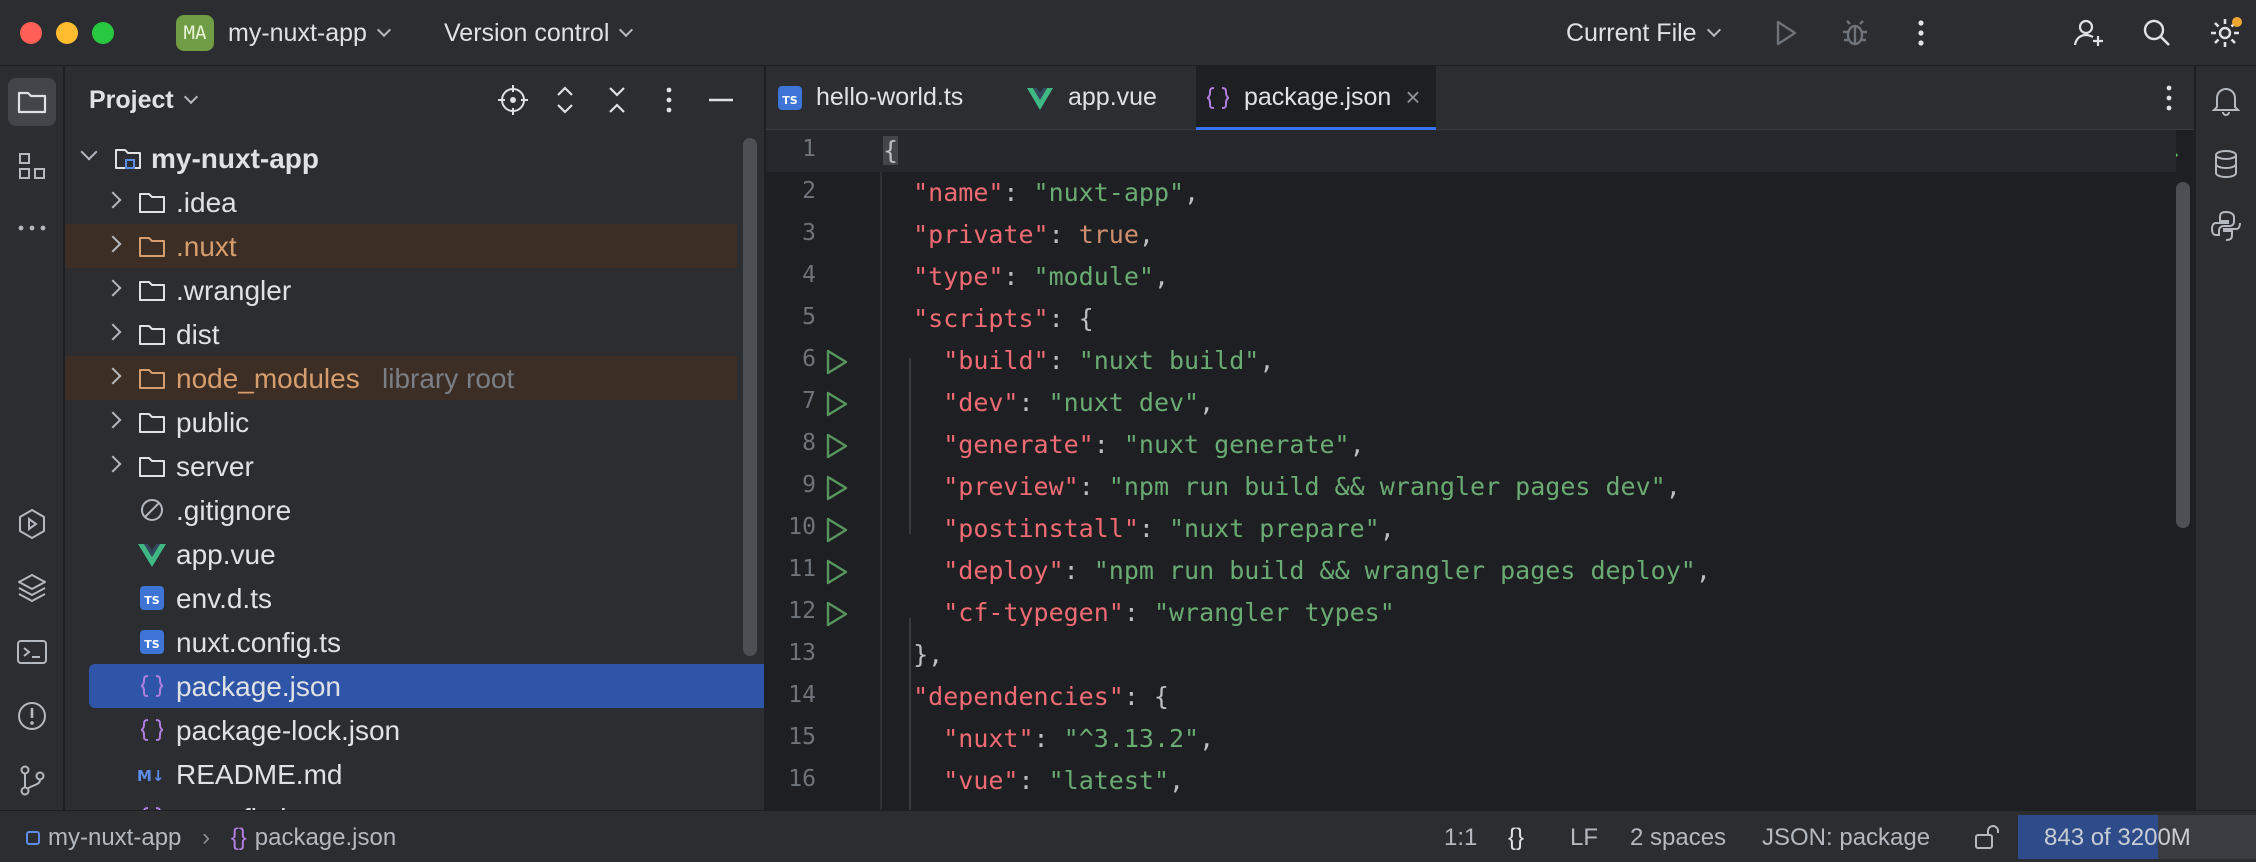 This screenshot has width=2256, height=862. What do you see at coordinates (1471, 781) in the screenshot?
I see `code-line: 16 "vue": "latest",` at bounding box center [1471, 781].